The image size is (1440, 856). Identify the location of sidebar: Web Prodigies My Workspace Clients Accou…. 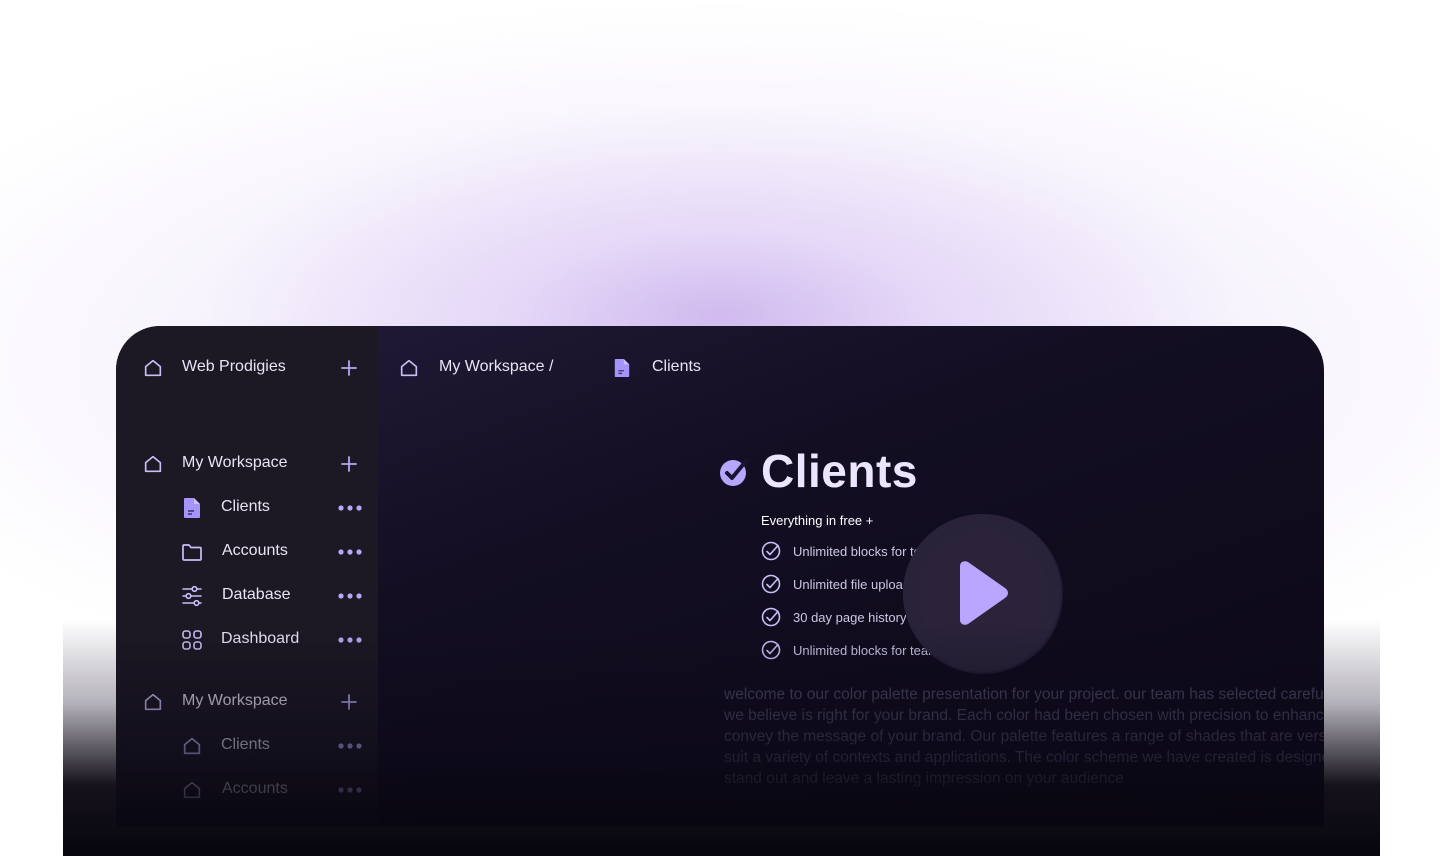
(247, 576).